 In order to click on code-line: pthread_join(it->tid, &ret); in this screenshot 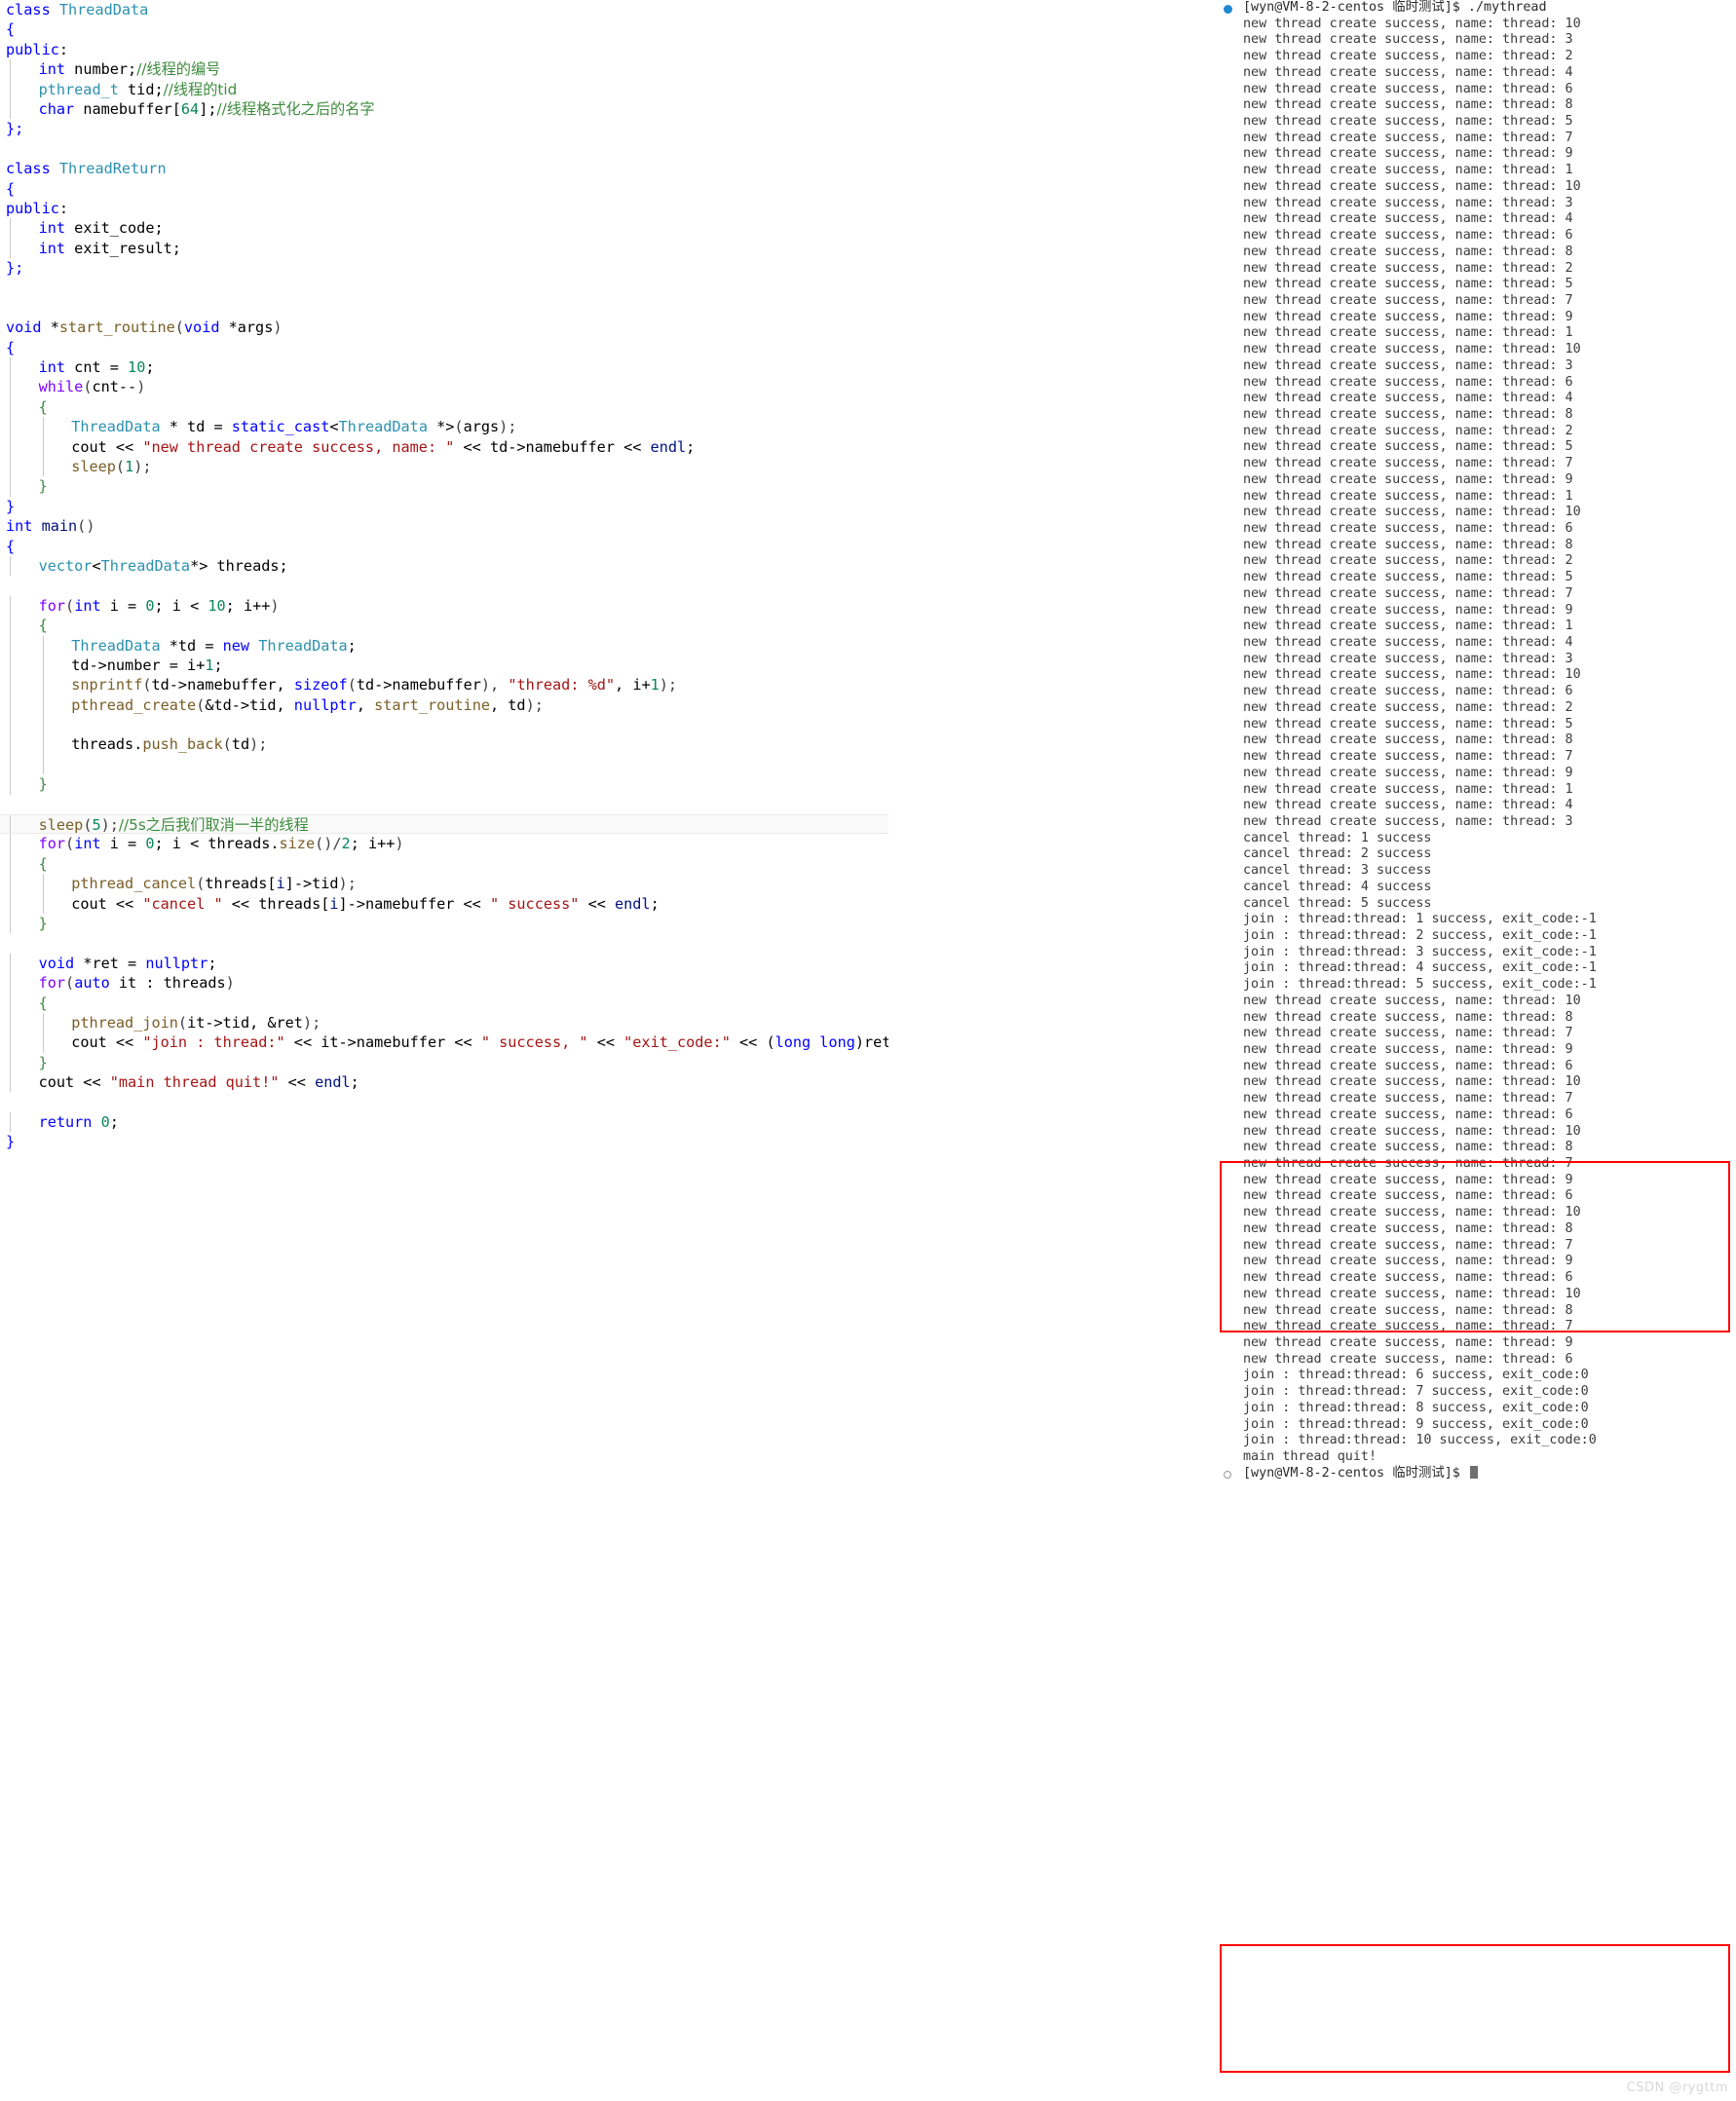, I will do `click(444, 1023)`.